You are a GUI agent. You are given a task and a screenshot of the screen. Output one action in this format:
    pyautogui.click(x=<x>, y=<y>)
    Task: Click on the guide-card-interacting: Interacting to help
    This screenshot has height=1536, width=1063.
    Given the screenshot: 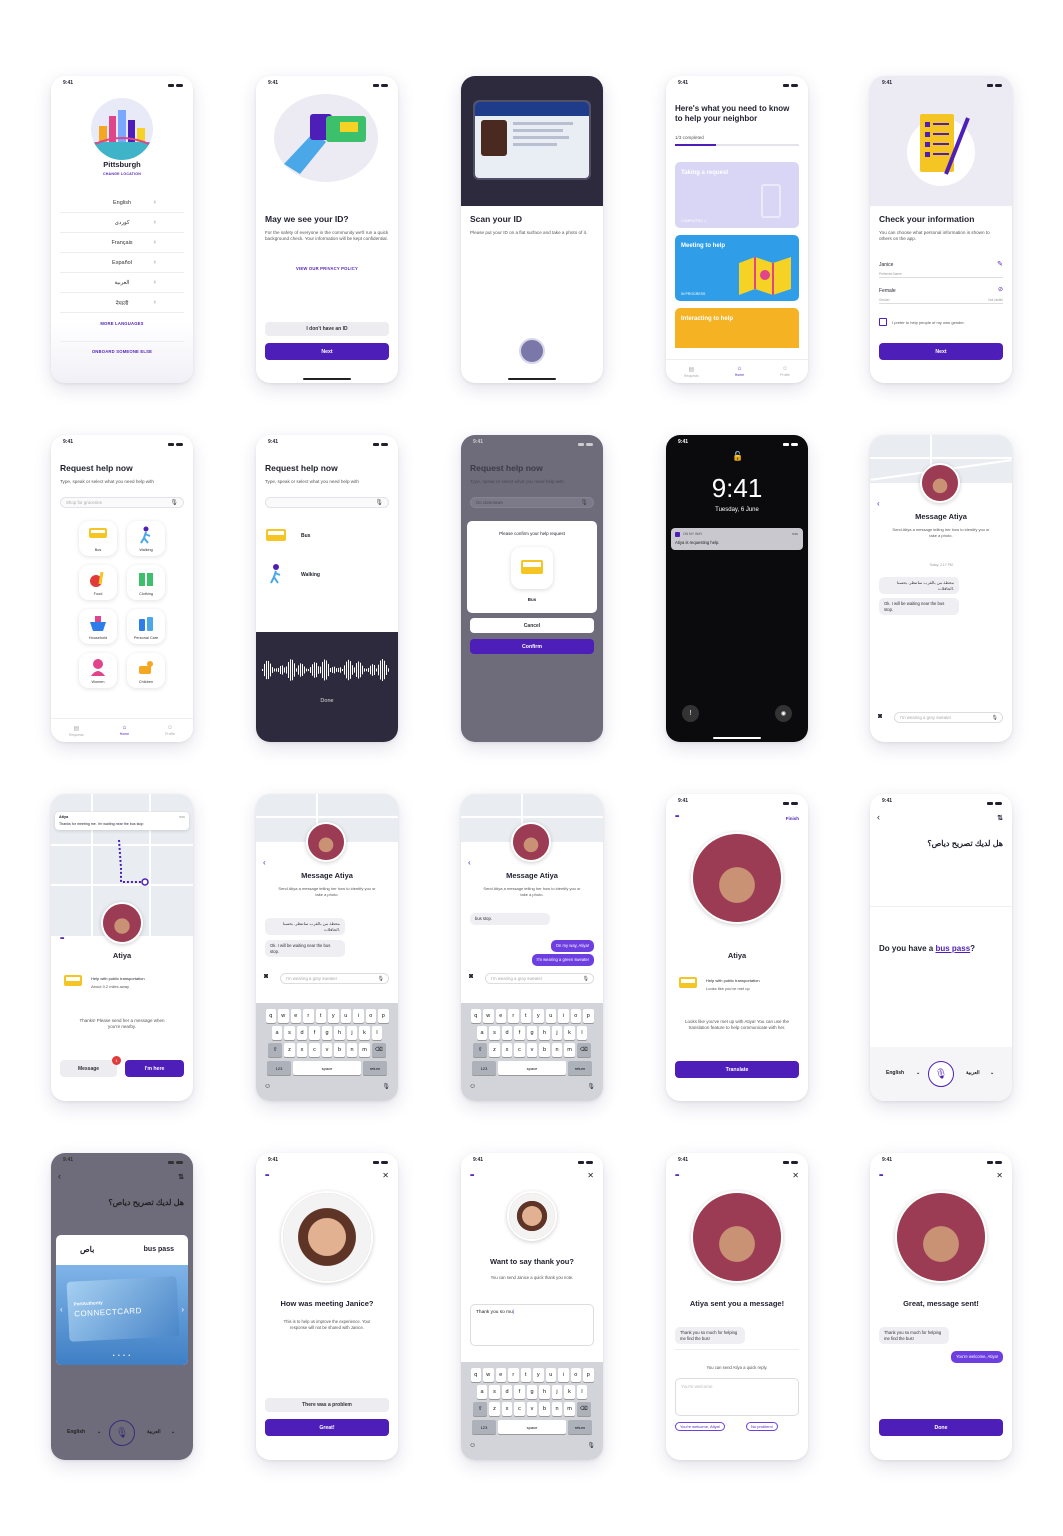 What is the action you would take?
    pyautogui.click(x=737, y=328)
    